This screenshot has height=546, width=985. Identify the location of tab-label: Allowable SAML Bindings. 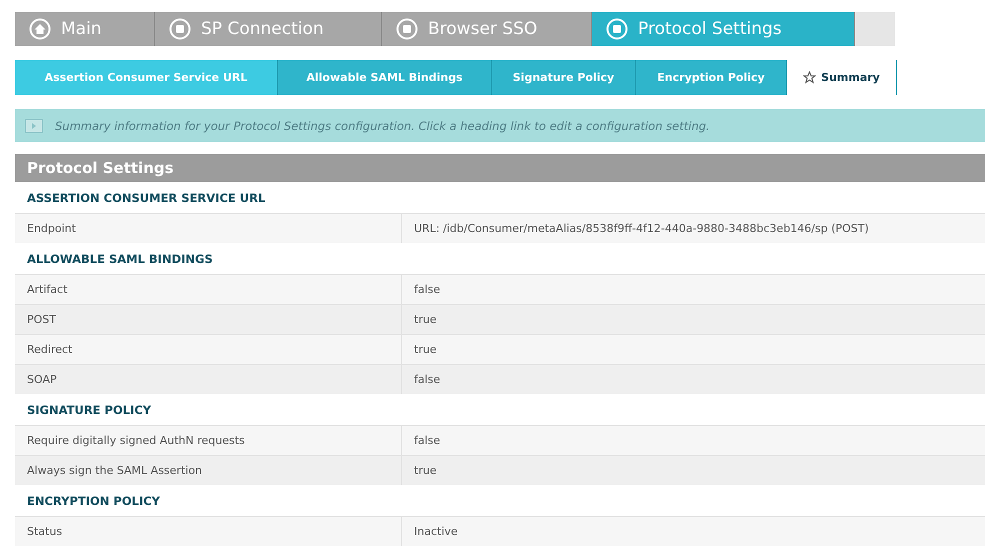
(384, 77).